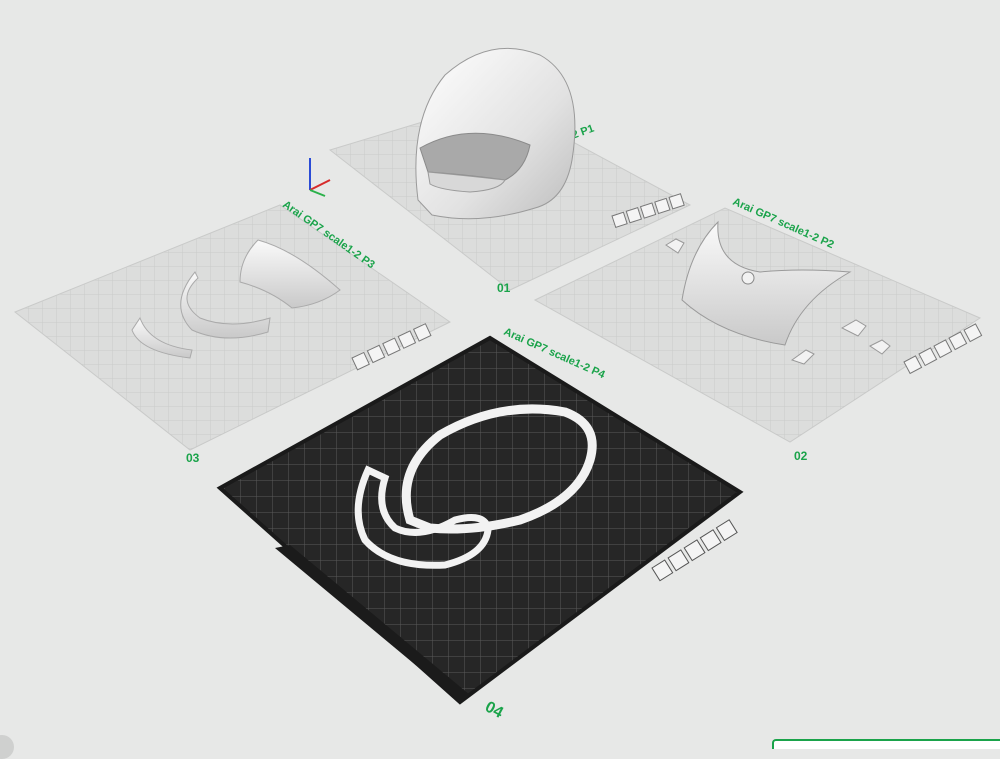  What do you see at coordinates (320, 177) in the screenshot?
I see `axis-gizmo` at bounding box center [320, 177].